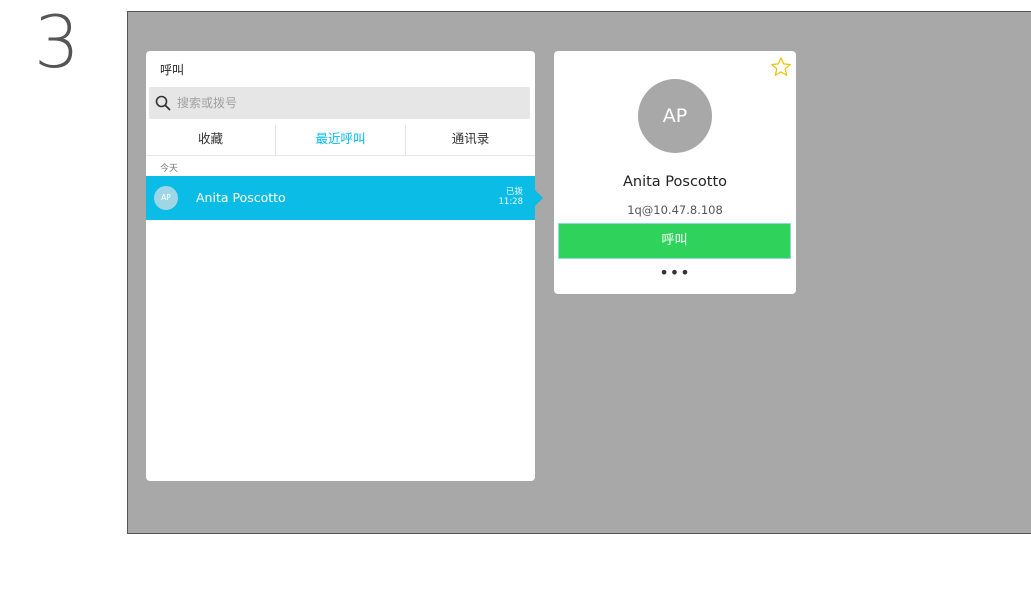  I want to click on contact-card-name: Anita Poscotto, so click(675, 182).